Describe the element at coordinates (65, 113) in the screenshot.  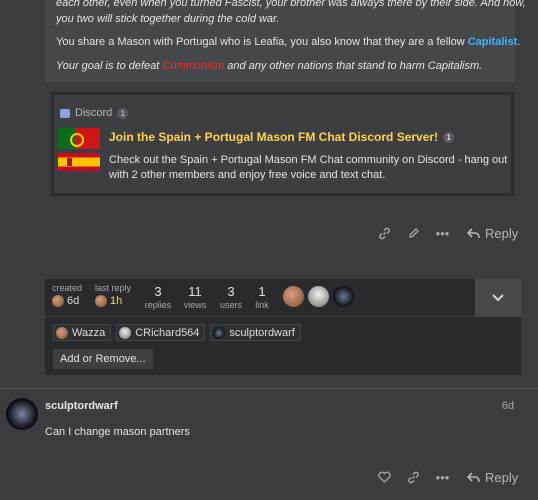
I see `discord-icon` at that location.